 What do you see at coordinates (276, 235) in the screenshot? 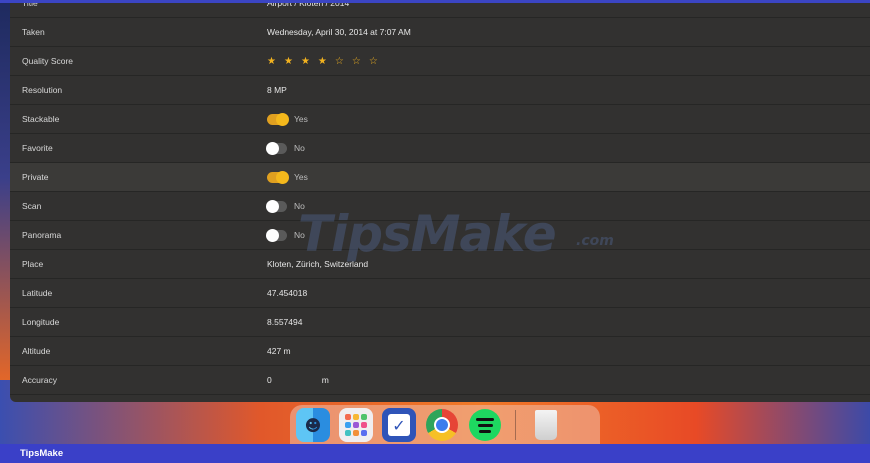
I see `panorama-toggle` at bounding box center [276, 235].